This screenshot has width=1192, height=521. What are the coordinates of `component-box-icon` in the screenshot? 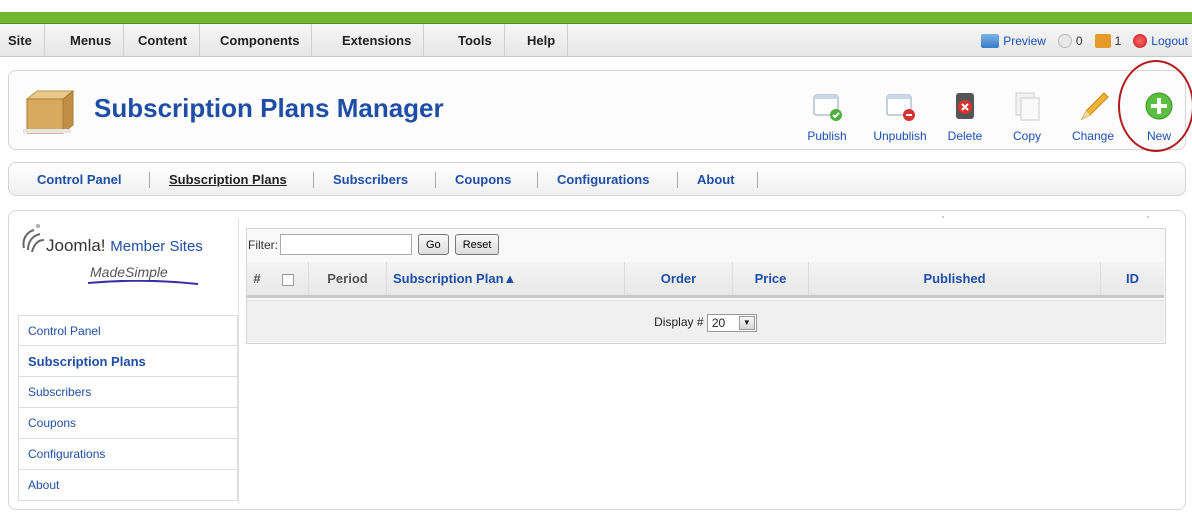 It's located at (49, 112).